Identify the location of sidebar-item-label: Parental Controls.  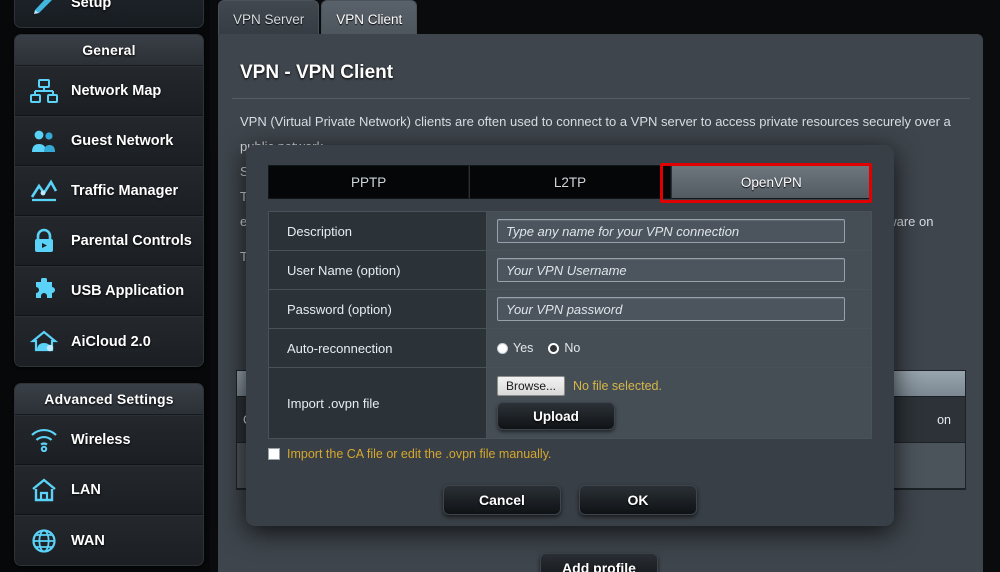
(131, 241).